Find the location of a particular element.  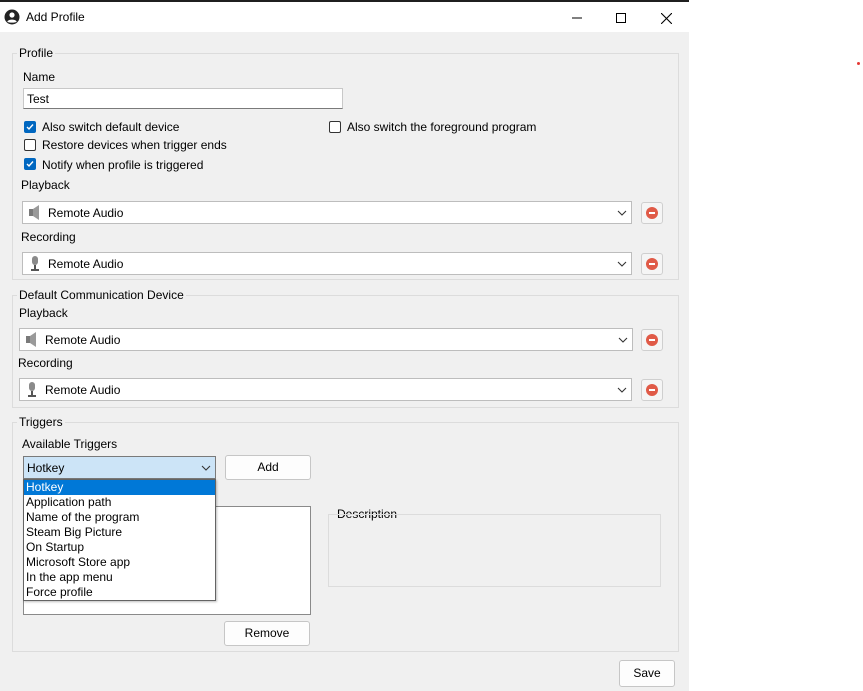

triggers-group-label: Triggers is located at coordinates (41, 422).